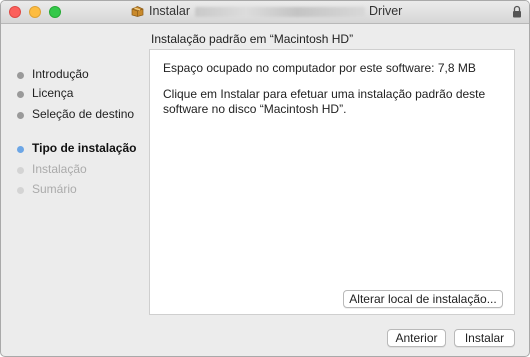  I want to click on close-window-button, so click(15, 12).